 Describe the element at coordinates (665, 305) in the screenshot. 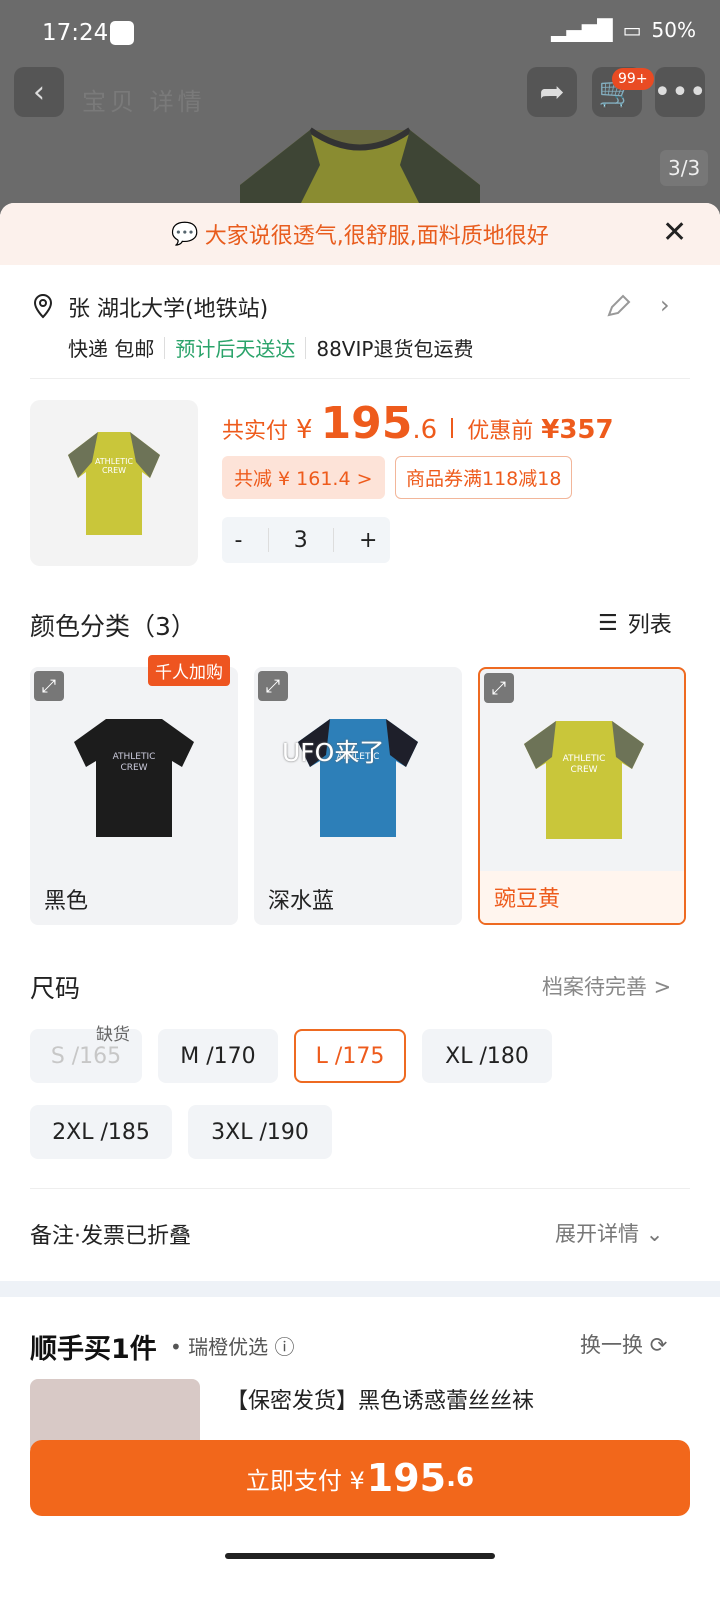

I see `chevron-right-icon: ›` at that location.